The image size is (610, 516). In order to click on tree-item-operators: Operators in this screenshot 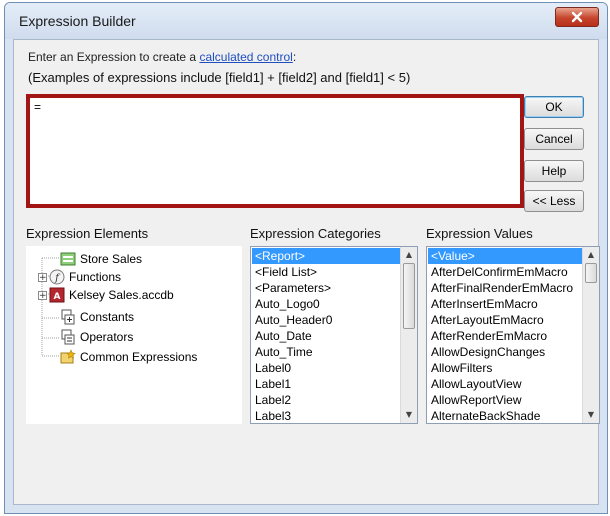, I will do `click(96, 337)`.